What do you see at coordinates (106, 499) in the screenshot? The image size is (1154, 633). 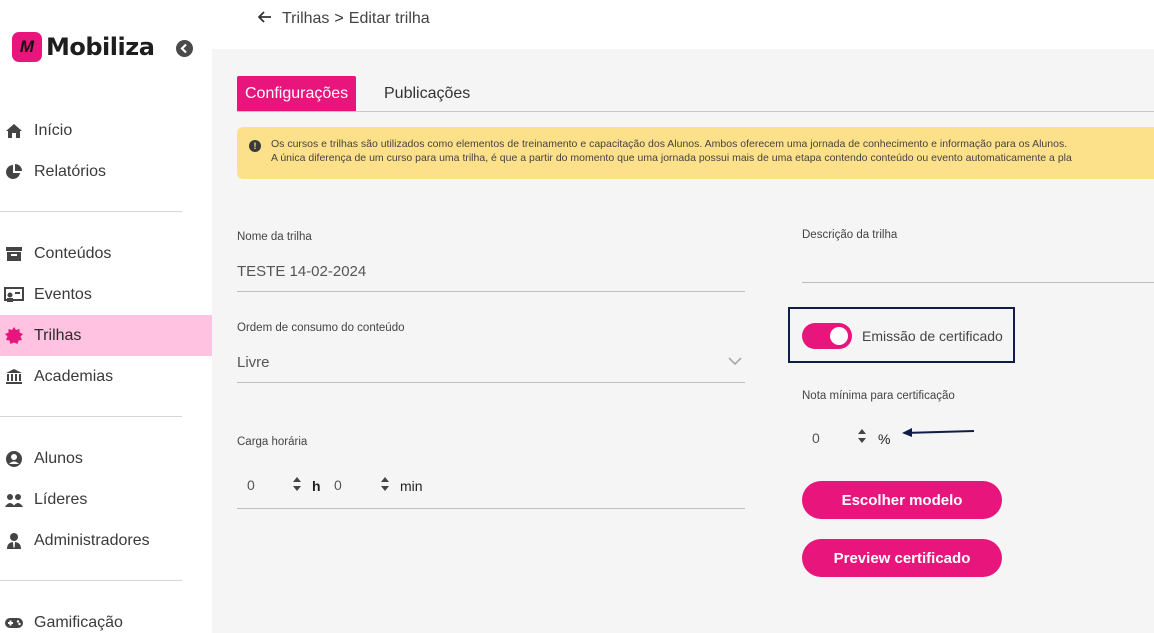 I see `sidebar-item-lideres: Líderes` at bounding box center [106, 499].